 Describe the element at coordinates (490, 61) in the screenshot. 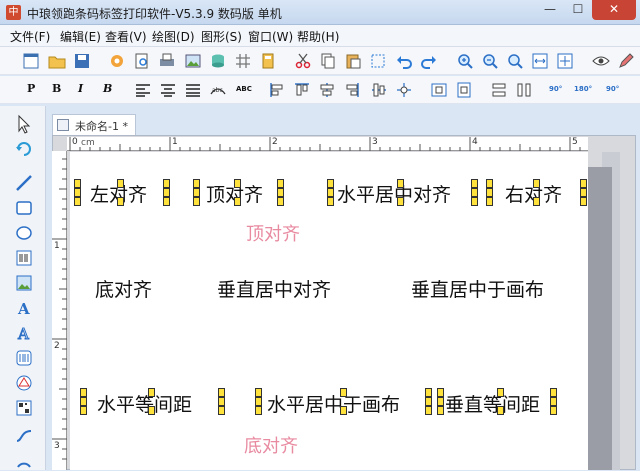

I see `zoom-out-icon` at that location.